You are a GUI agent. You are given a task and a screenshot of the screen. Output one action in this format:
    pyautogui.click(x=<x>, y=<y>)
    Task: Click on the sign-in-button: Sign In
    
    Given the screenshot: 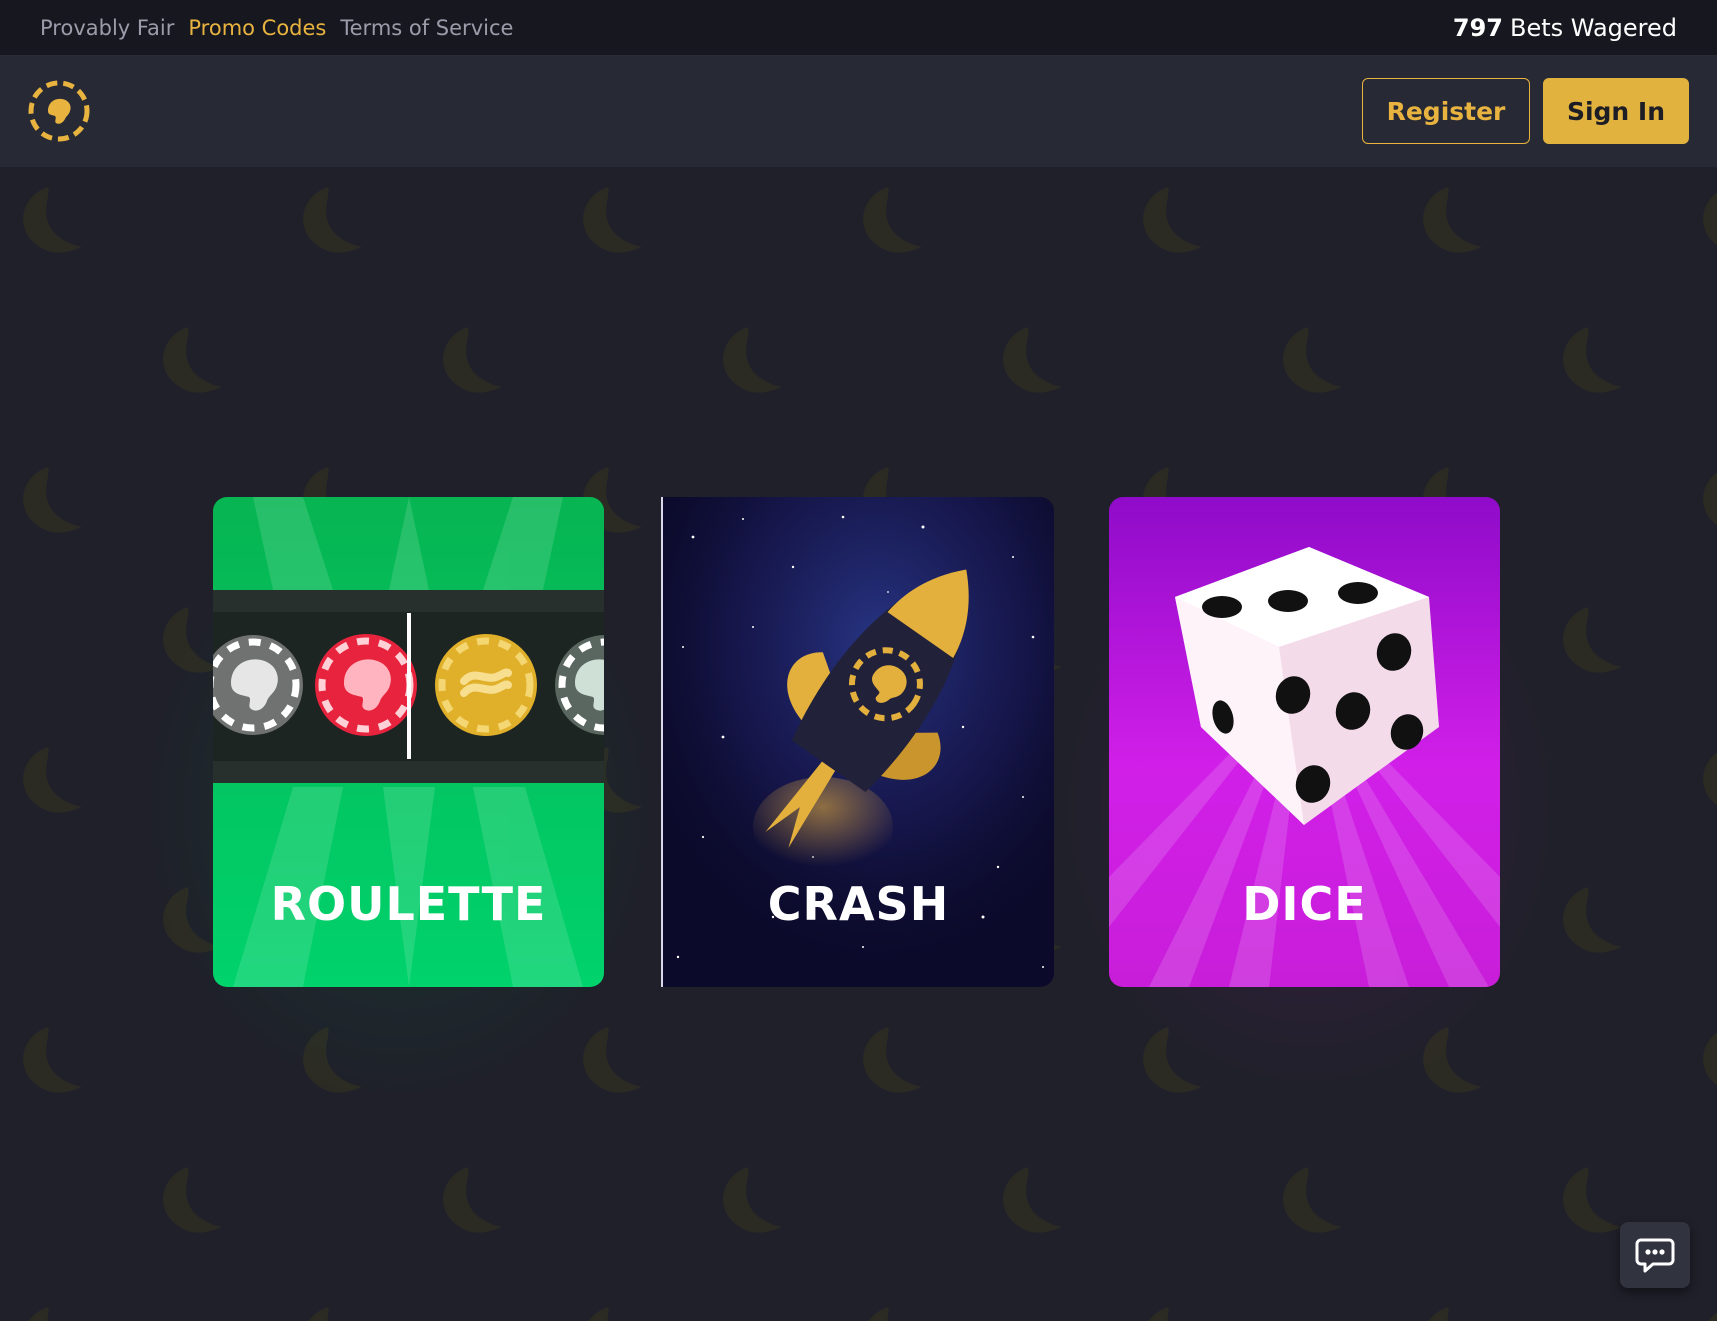 What is the action you would take?
    pyautogui.click(x=1616, y=111)
    